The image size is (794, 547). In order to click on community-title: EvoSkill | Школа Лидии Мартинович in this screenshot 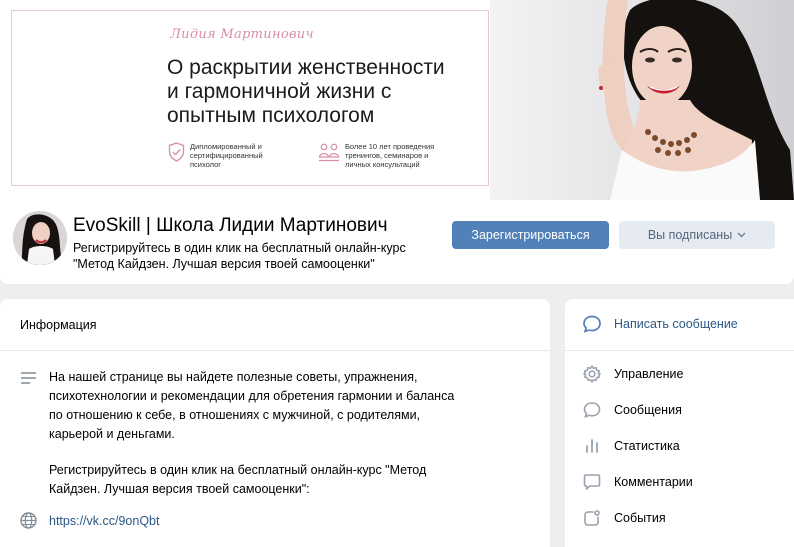, I will do `click(230, 225)`.